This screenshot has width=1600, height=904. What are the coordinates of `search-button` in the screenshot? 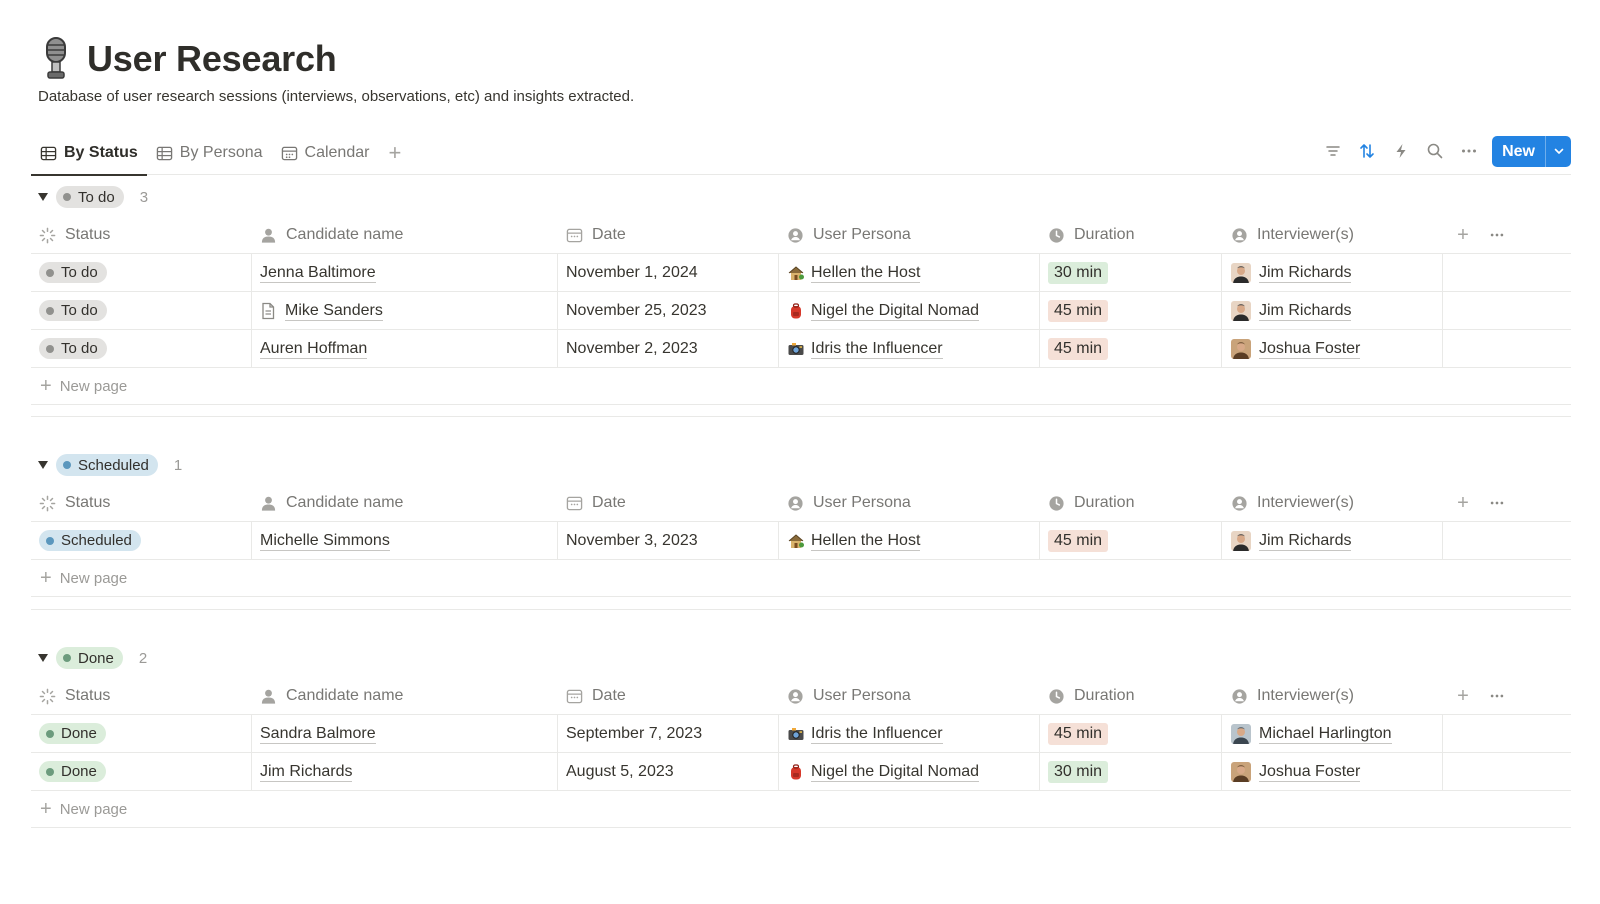 It's located at (1435, 151).